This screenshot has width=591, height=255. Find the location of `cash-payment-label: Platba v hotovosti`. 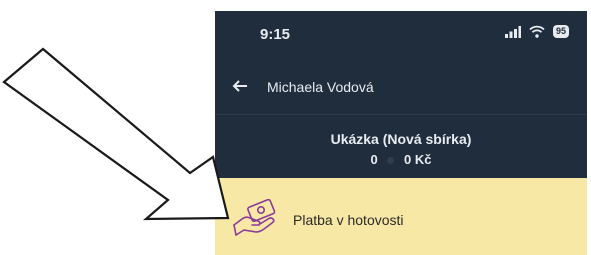

cash-payment-label: Platba v hotovosti is located at coordinates (348, 220).